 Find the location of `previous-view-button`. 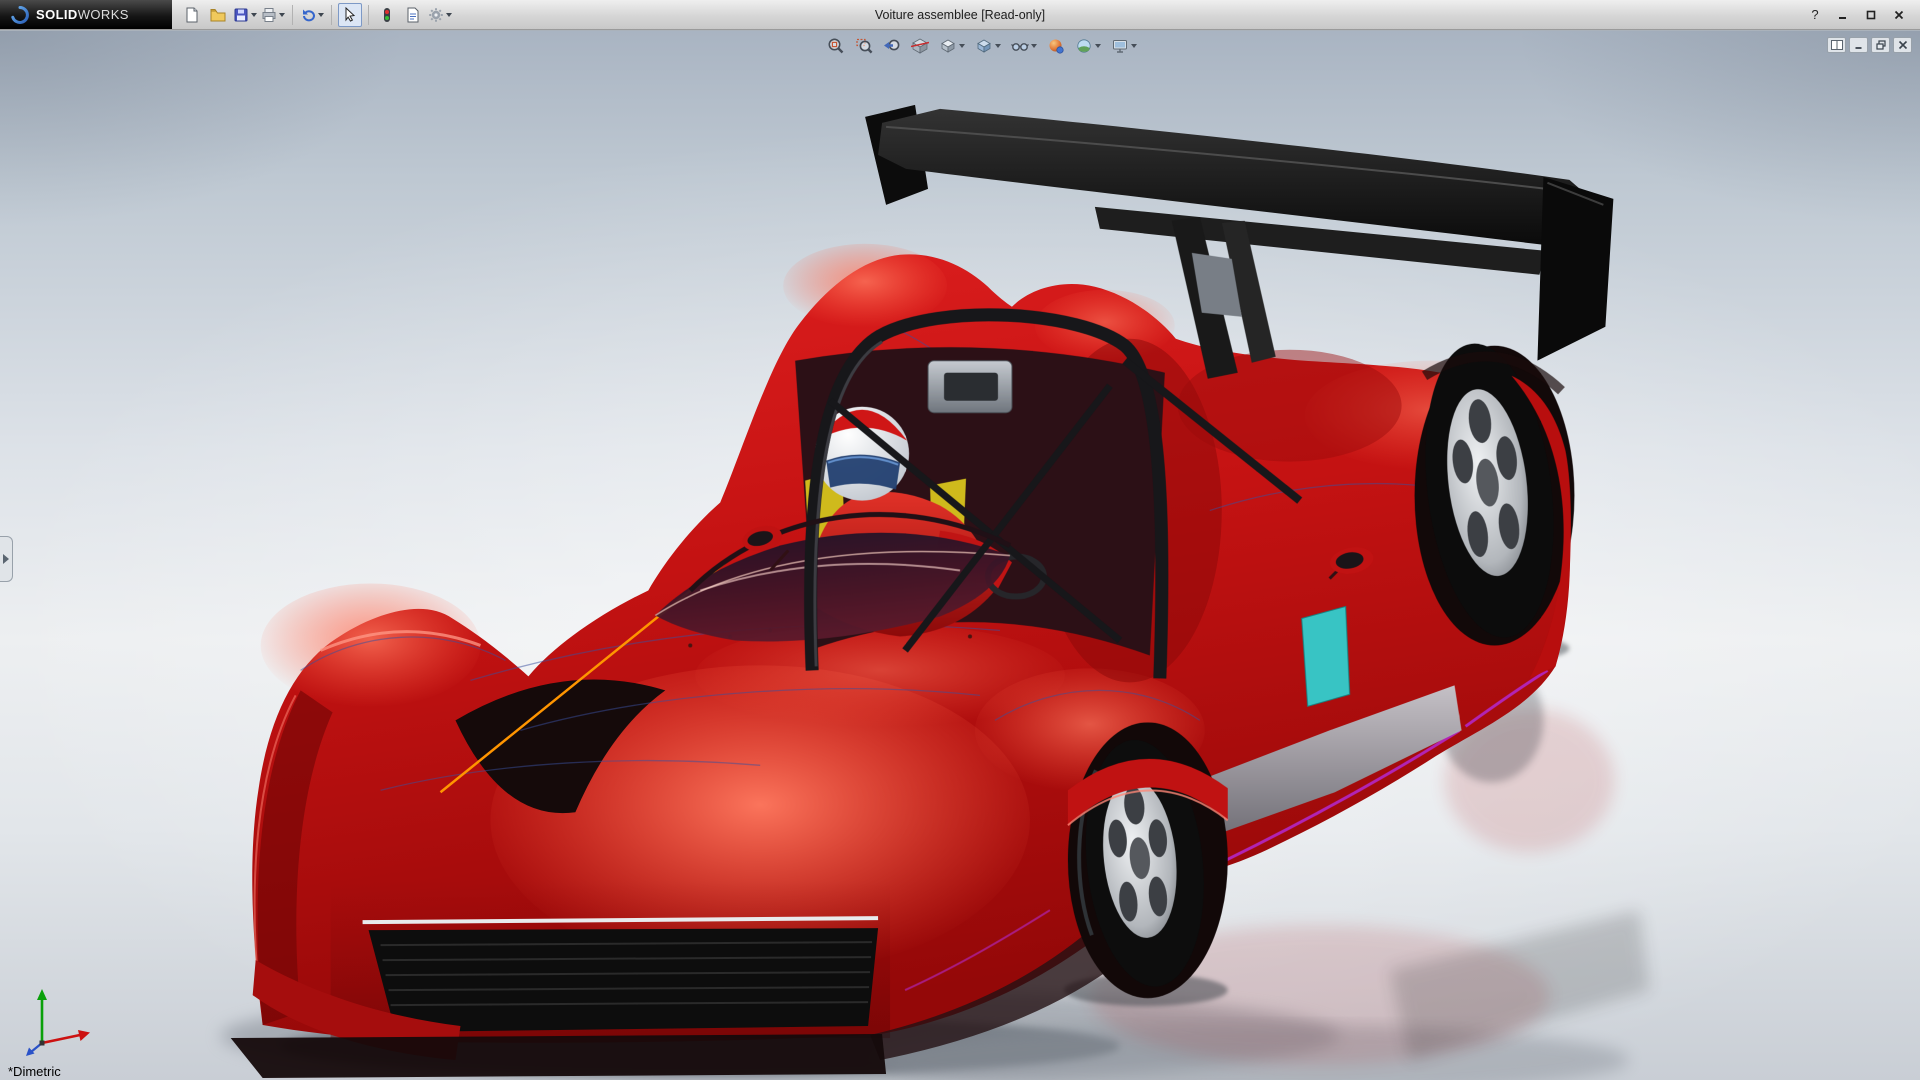

previous-view-button is located at coordinates (892, 46).